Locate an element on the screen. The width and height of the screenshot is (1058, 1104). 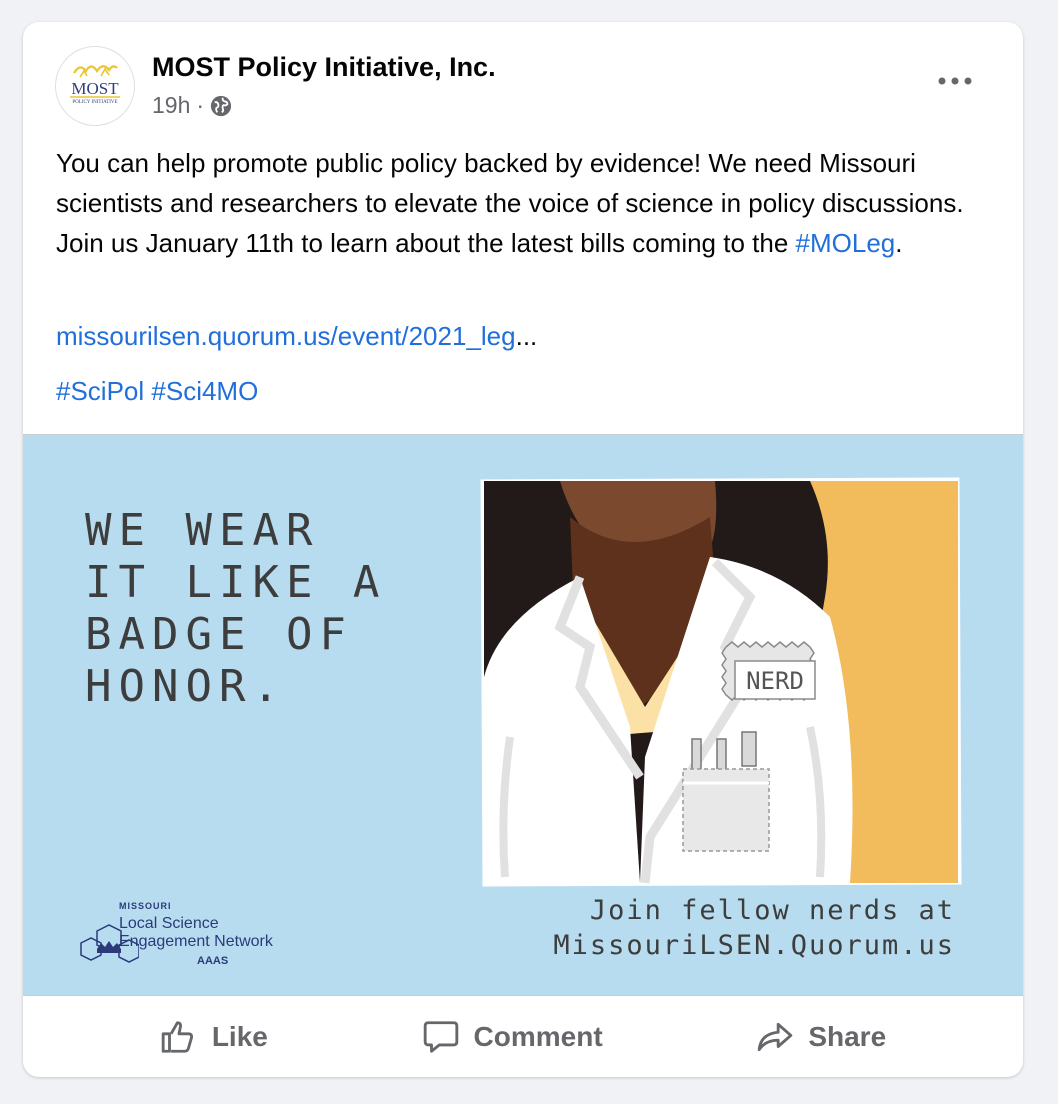
page-name-link: MOST Policy Initiative, Inc. is located at coordinates (324, 67).